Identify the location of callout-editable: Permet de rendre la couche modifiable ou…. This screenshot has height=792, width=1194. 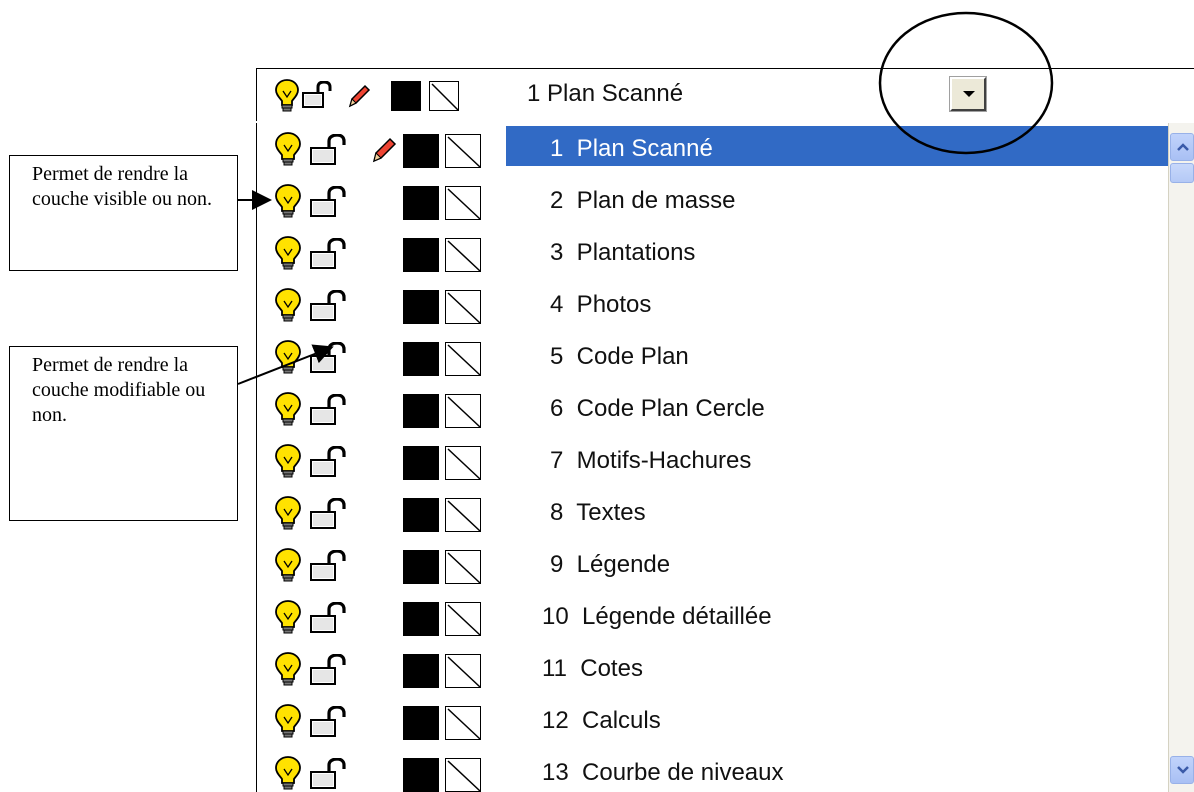
(123, 433).